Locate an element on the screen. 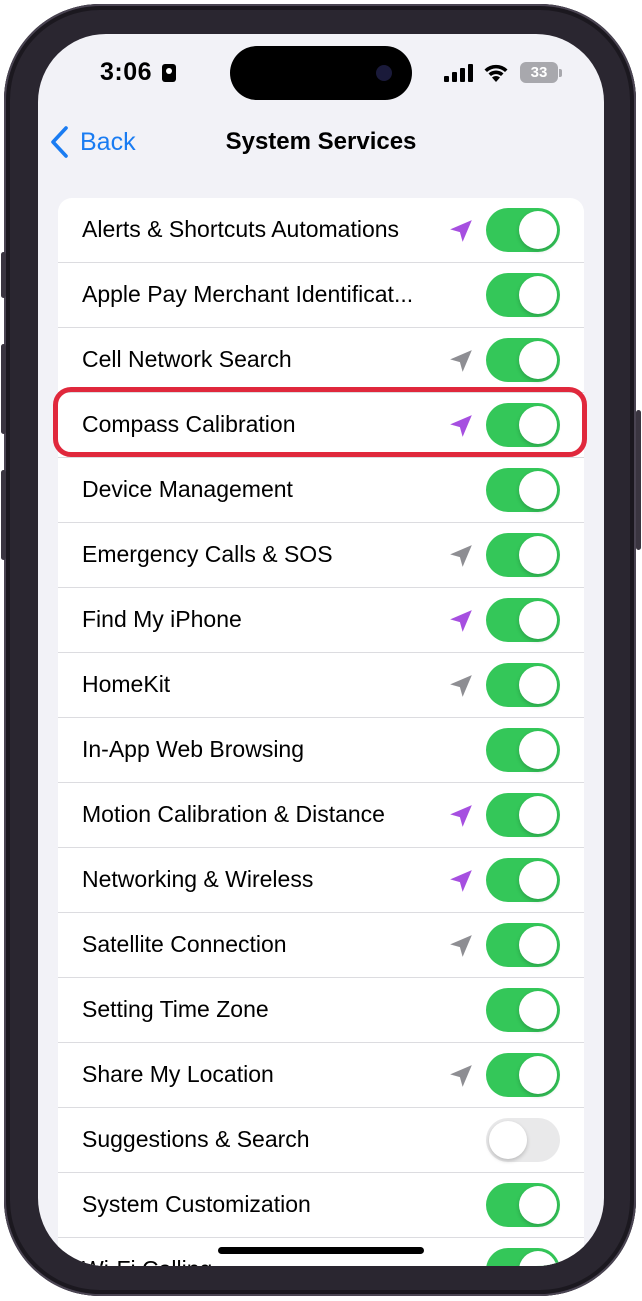 Image resolution: width=642 pixels, height=1301 pixels. service-row: In-App Web Browsing is located at coordinates (321, 750).